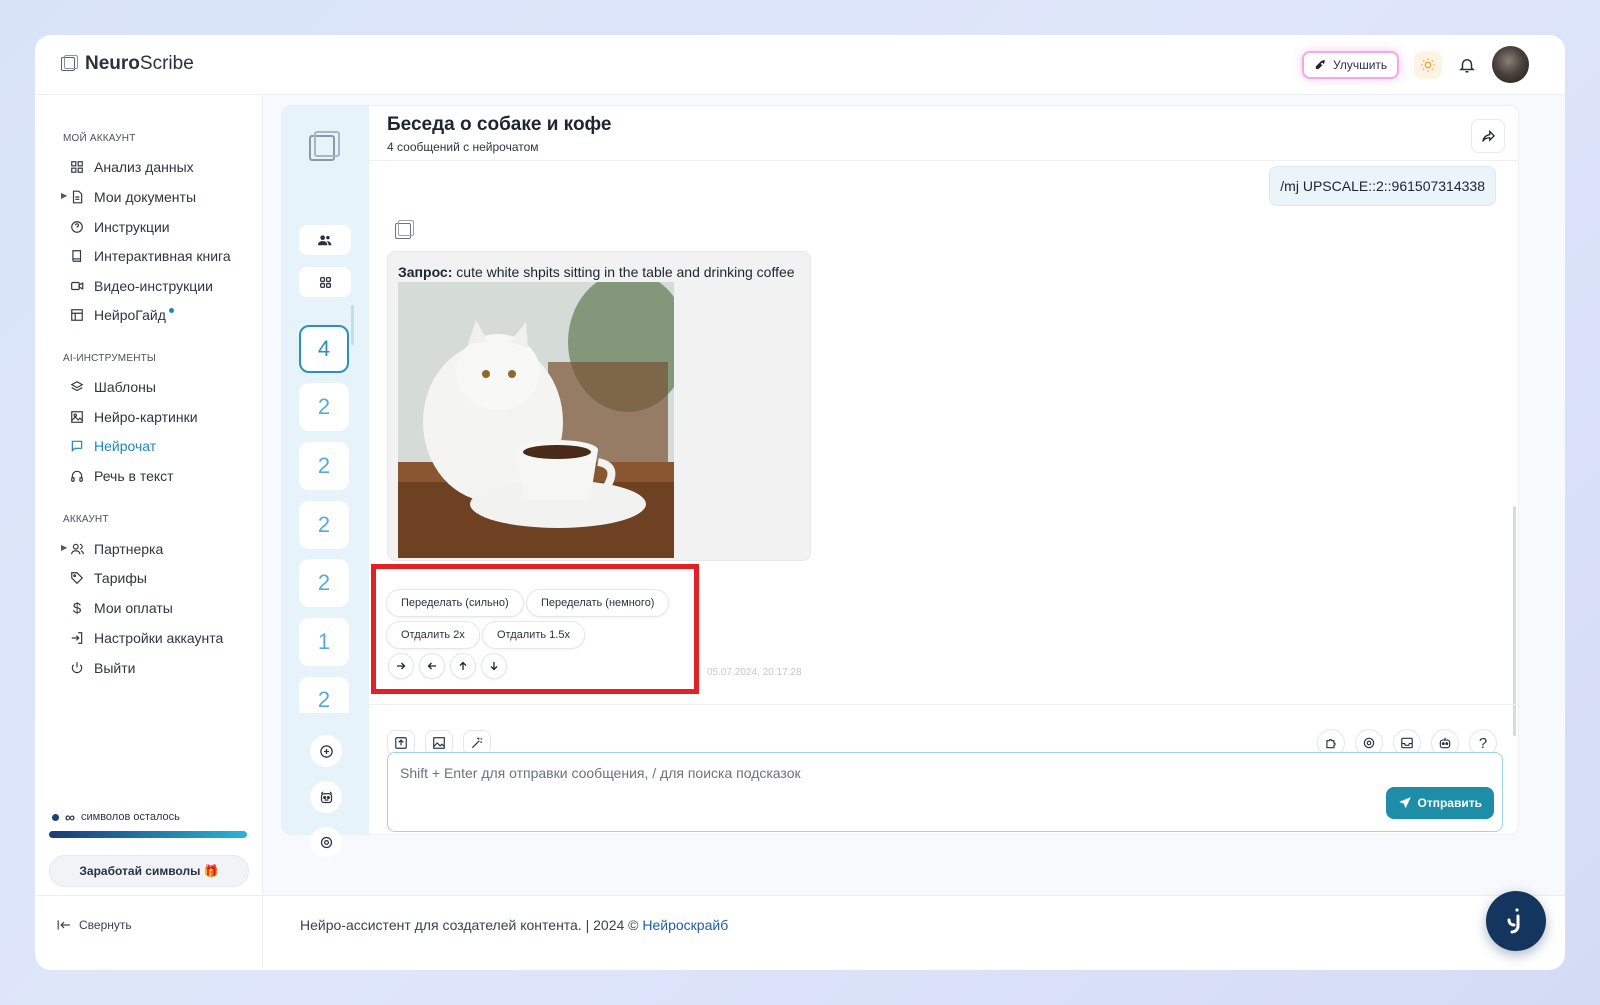 The width and height of the screenshot is (1600, 1005). Describe the element at coordinates (945, 792) in the screenshot. I see `message-composer: Отправить` at that location.